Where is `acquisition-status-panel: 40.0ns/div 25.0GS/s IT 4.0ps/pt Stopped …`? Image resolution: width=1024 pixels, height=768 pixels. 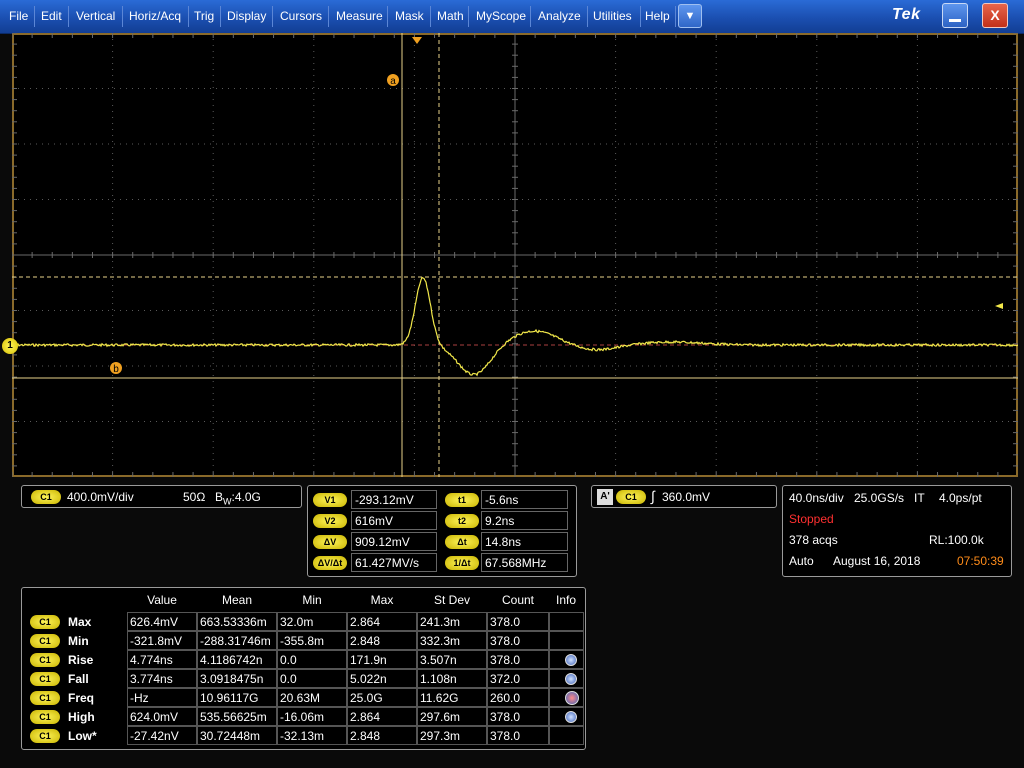 acquisition-status-panel: 40.0ns/div 25.0GS/s IT 4.0ps/pt Stopped … is located at coordinates (897, 531).